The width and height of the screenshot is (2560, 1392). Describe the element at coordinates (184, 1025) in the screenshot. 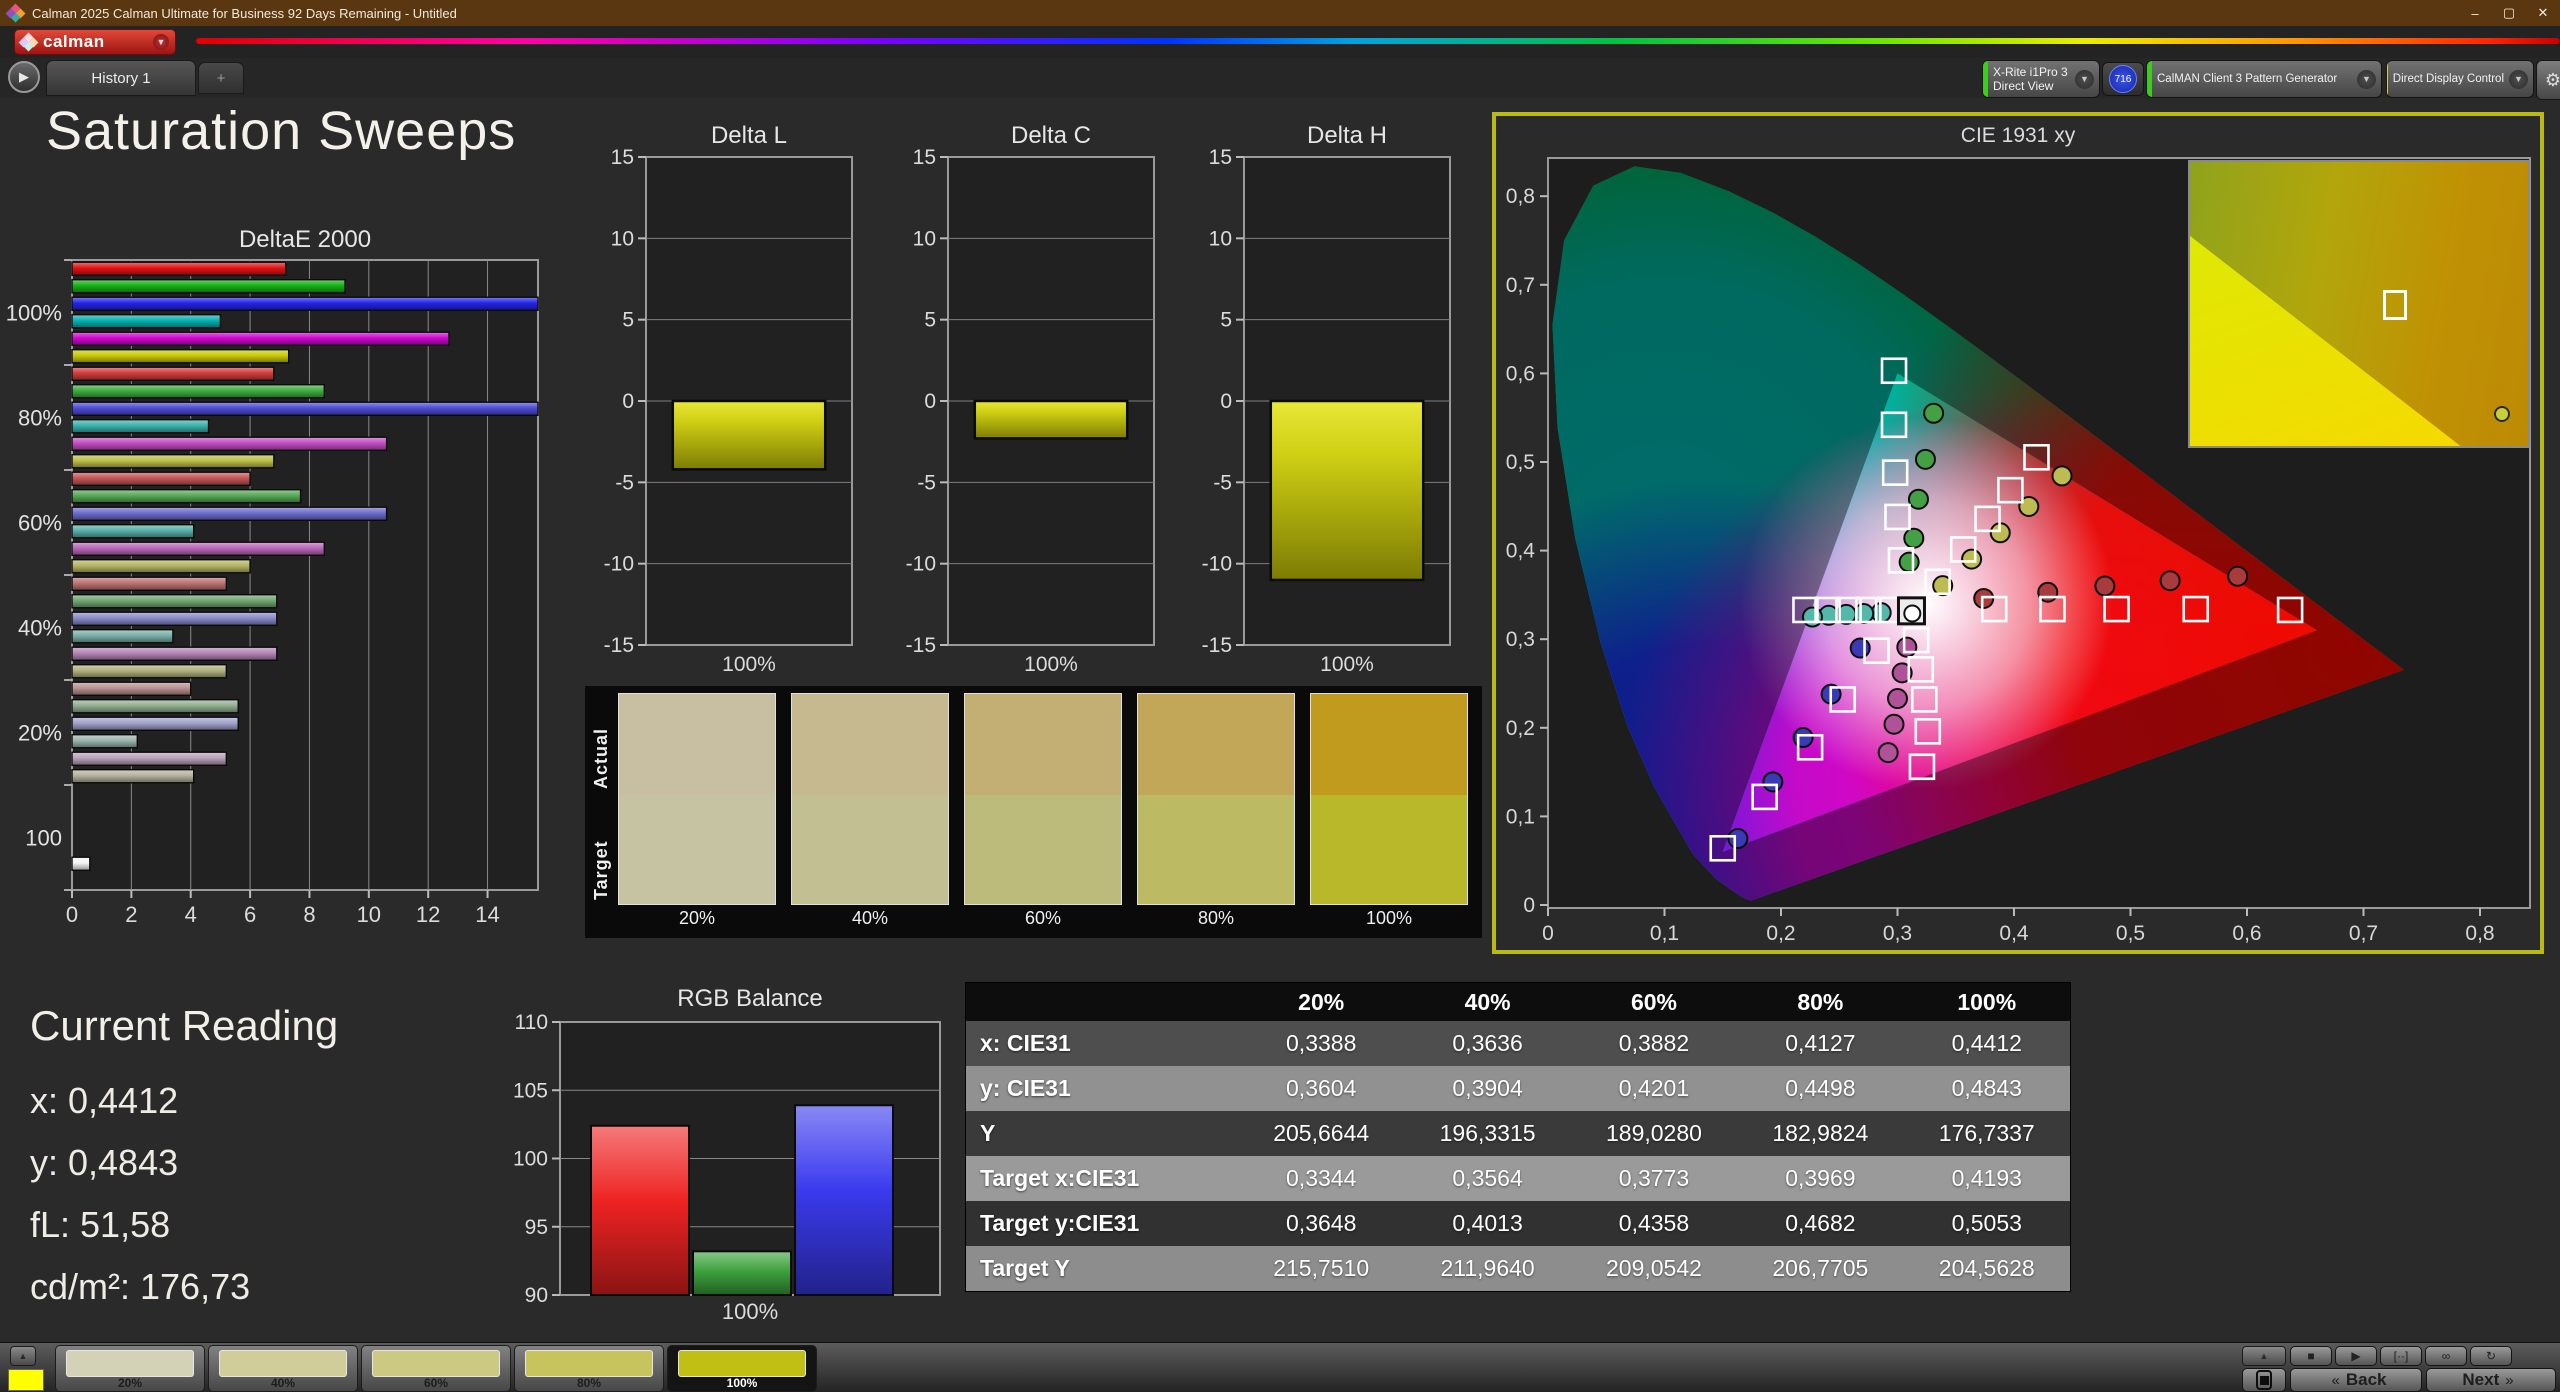

I see `current-reading-title: Current Reading` at that location.